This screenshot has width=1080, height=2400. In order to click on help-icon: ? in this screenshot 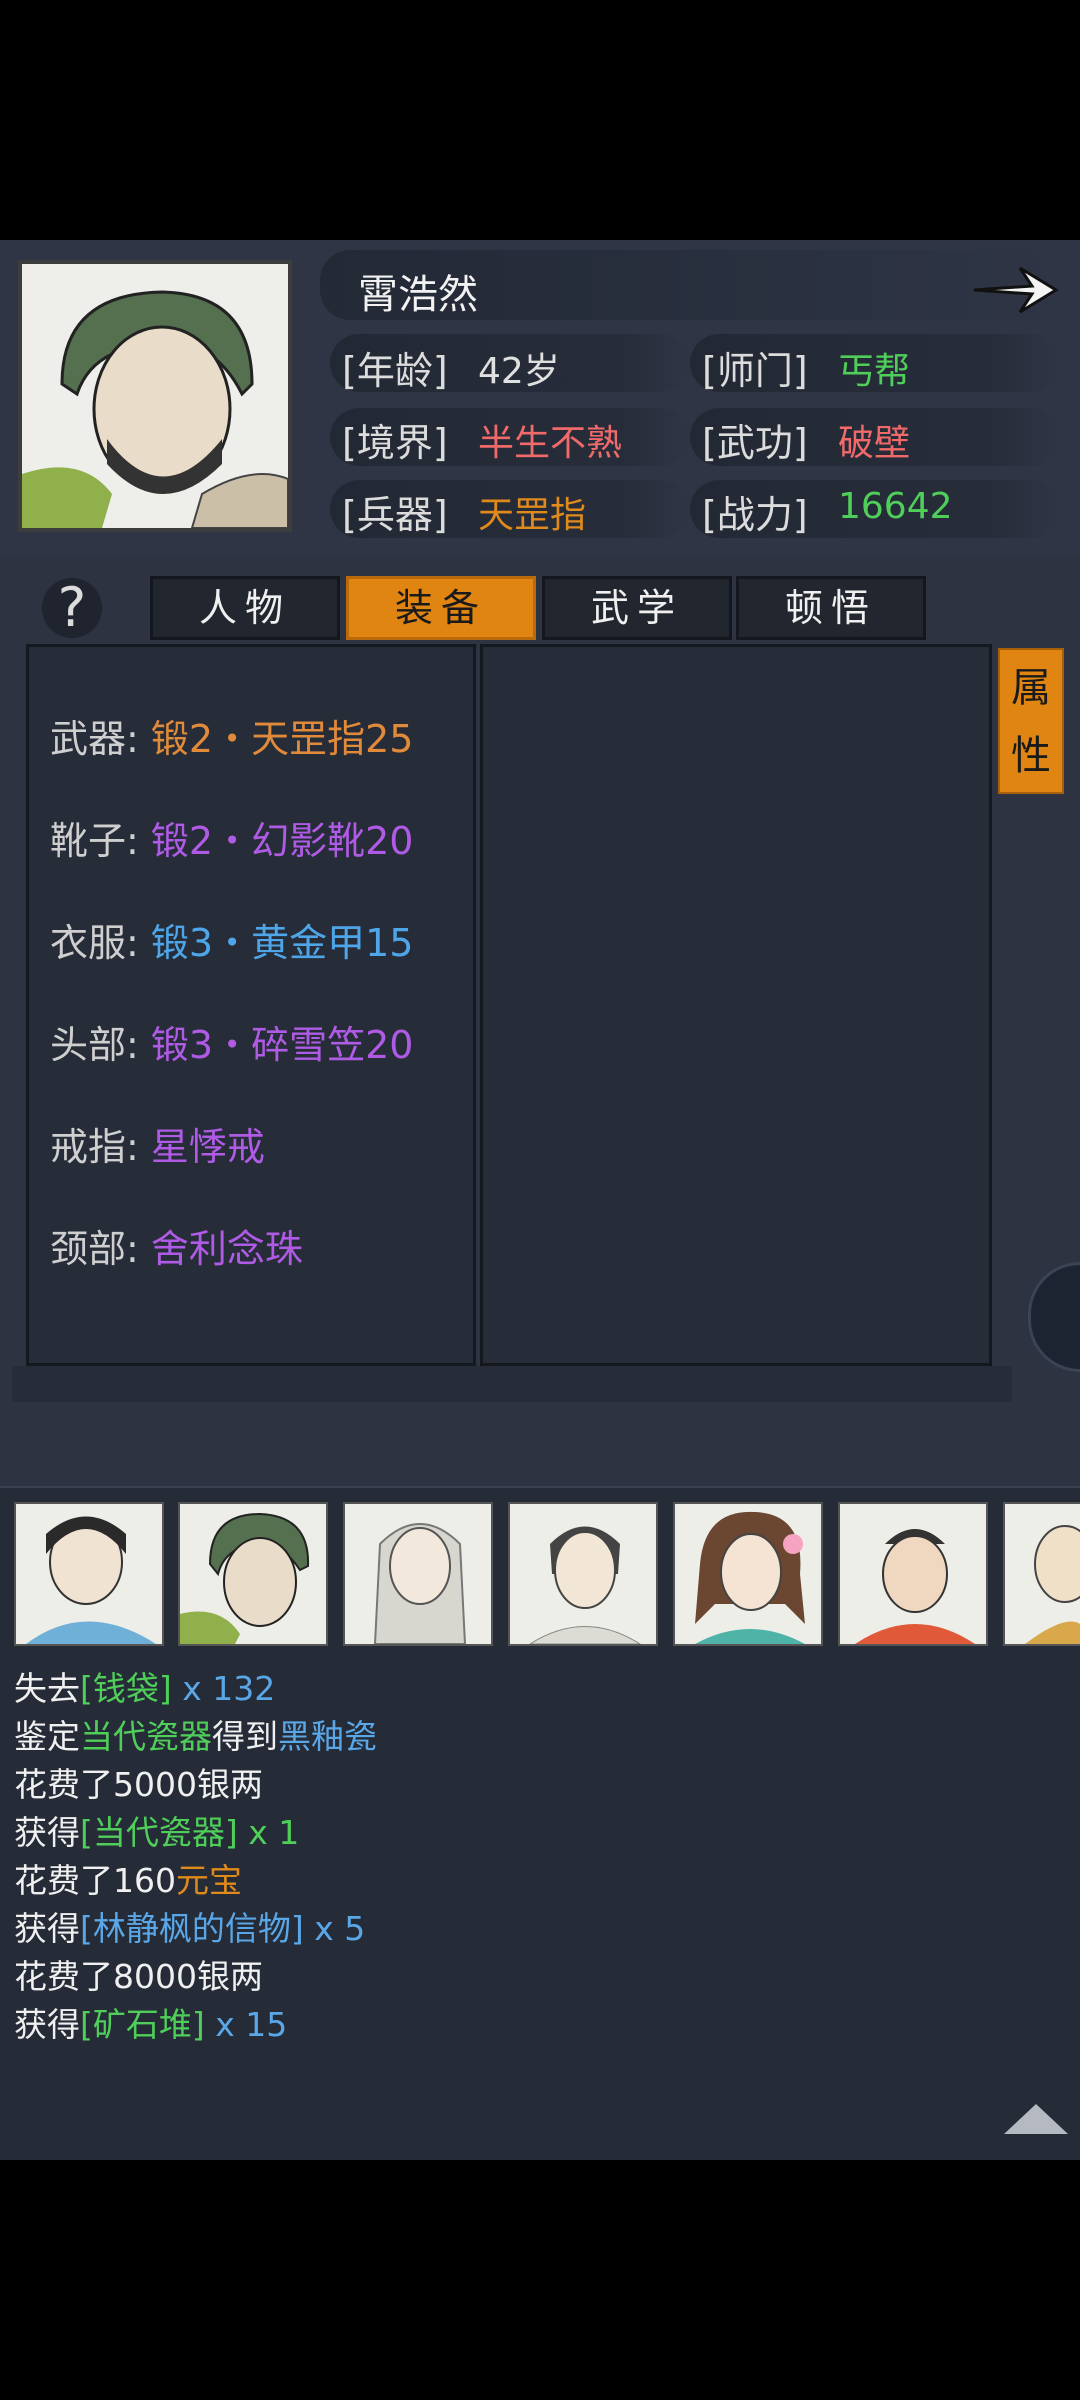, I will do `click(72, 608)`.